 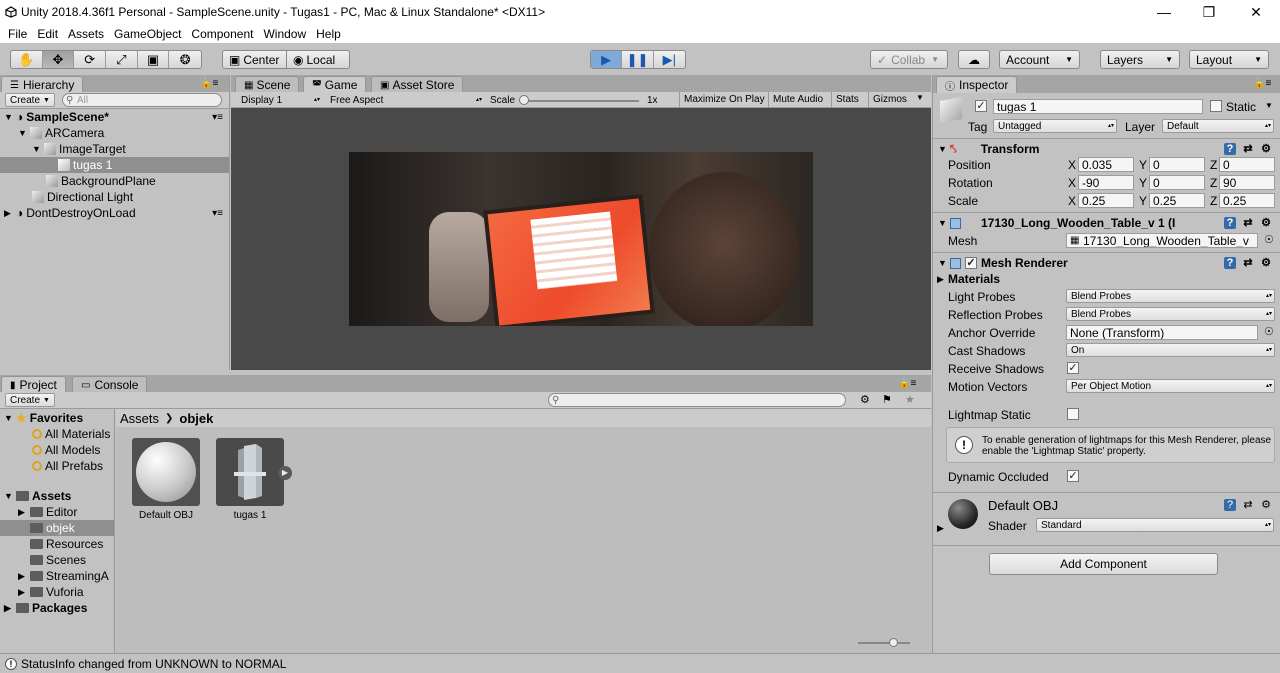 I want to click on meshfilter-header: ▼ 17130_Long_Wooden_Table_v 1 (I ? ⇄ ⚙, so click(x=1106, y=223).